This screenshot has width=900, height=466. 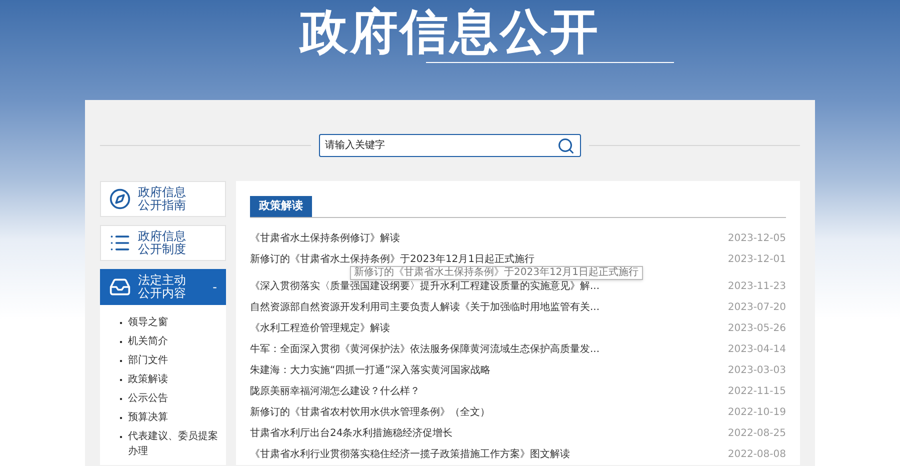 I want to click on compass-icon, so click(x=120, y=199).